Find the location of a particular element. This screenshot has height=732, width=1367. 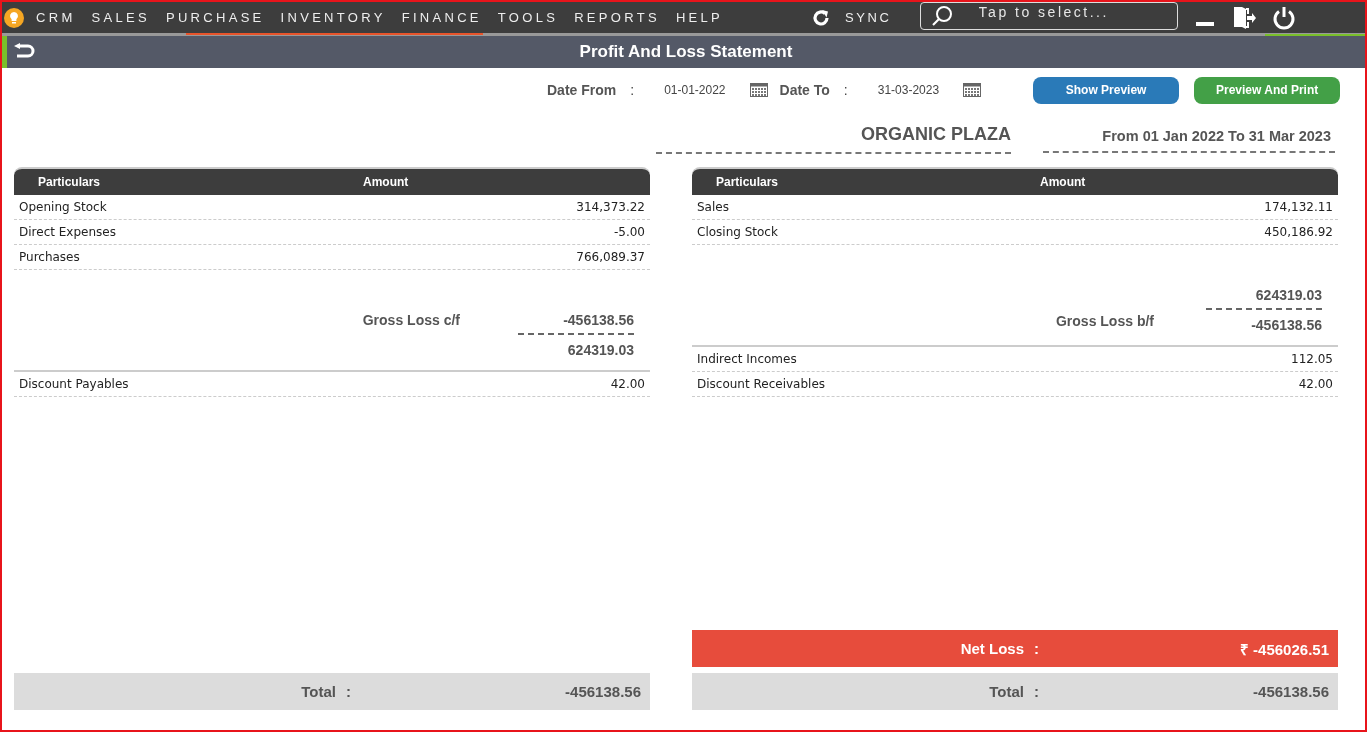

menu-item: CRM is located at coordinates (56, 17).